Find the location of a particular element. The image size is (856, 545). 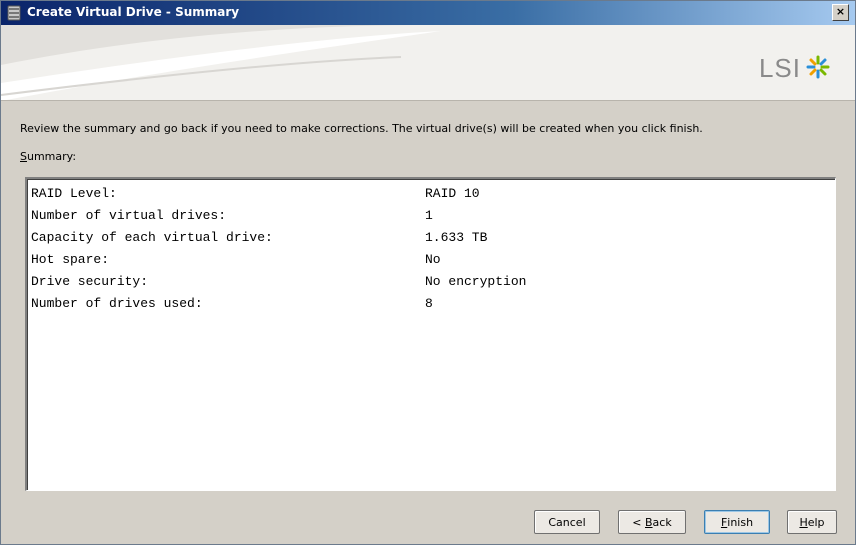

cancel-button-label: Cancel is located at coordinates (567, 522).